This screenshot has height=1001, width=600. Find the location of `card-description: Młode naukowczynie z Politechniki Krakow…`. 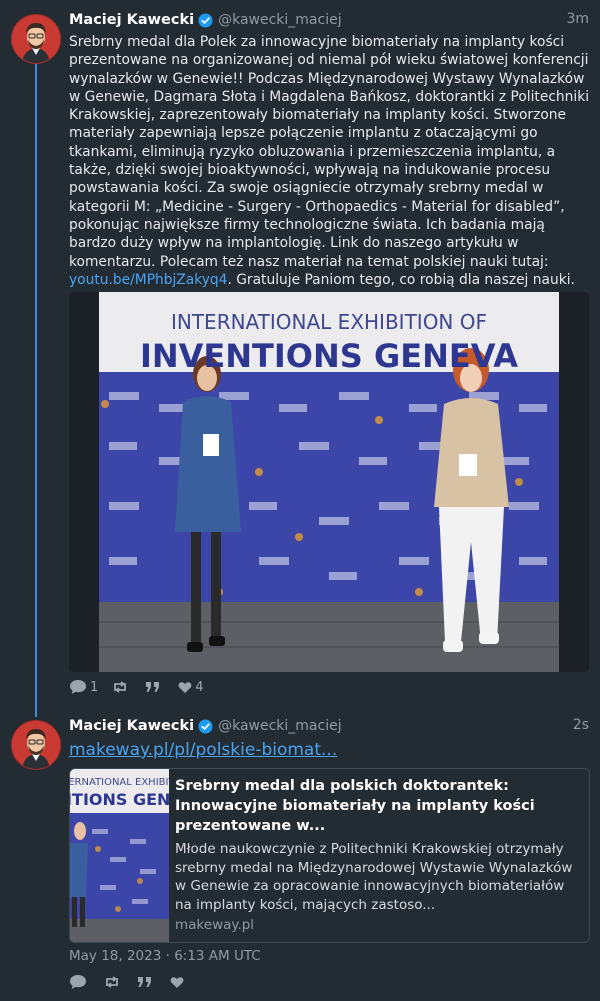

card-description: Młode naukowczynie z Politechniki Krakow… is located at coordinates (374, 877).